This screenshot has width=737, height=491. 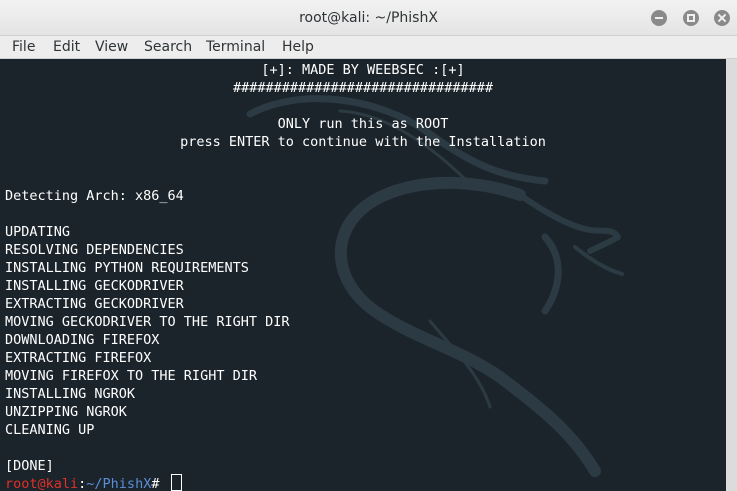 What do you see at coordinates (159, 483) in the screenshot?
I see `prompt-symbol: #` at bounding box center [159, 483].